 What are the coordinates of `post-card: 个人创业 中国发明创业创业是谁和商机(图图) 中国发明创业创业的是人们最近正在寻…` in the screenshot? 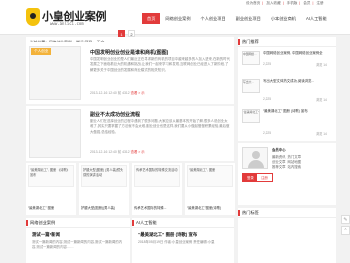 It's located at (130, 73).